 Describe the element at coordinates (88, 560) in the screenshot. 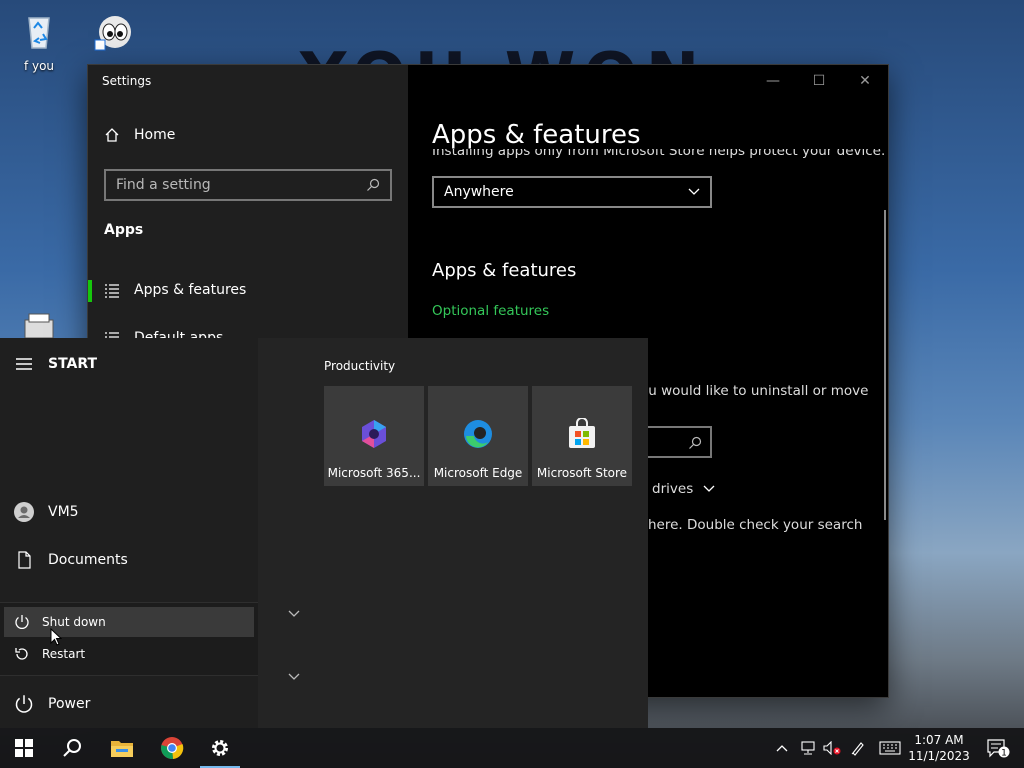

I see `documents-label: Documents` at that location.